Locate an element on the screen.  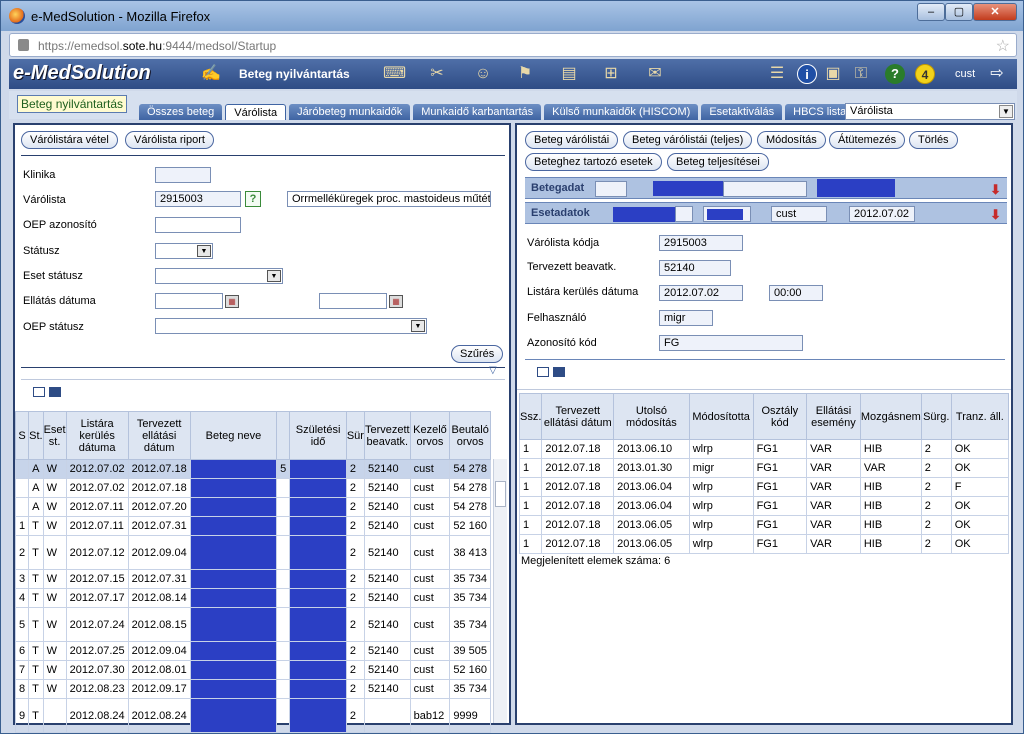
help-icon: ? is located at coordinates (895, 74).